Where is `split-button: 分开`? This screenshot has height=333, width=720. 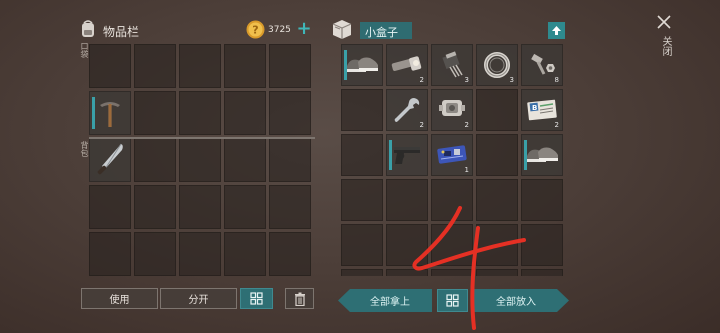
split-button: 分开 is located at coordinates (198, 298).